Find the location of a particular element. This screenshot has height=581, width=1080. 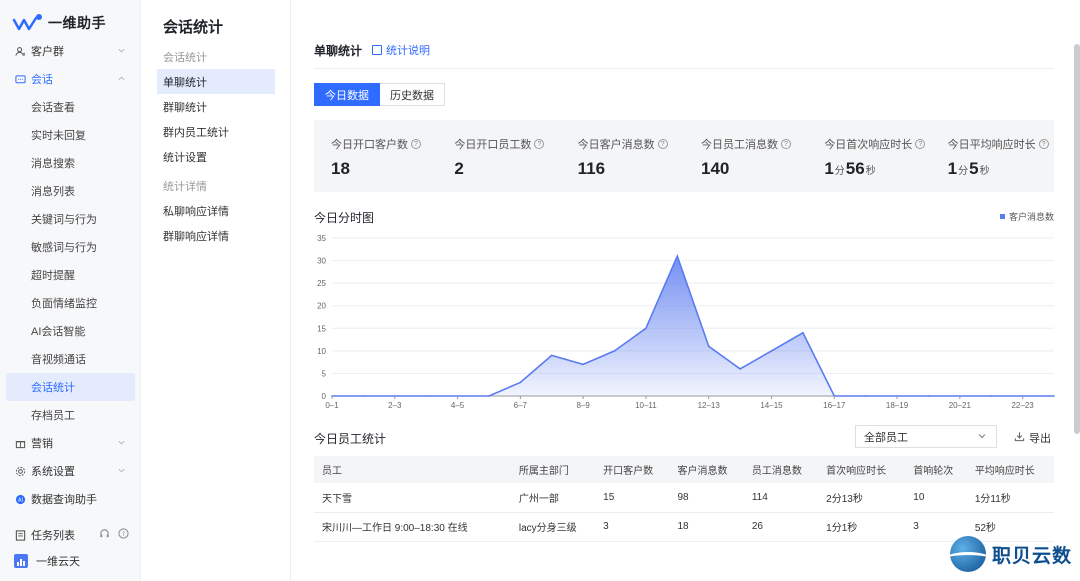

sidebar-subitem: AI会话智能 is located at coordinates (70, 331).